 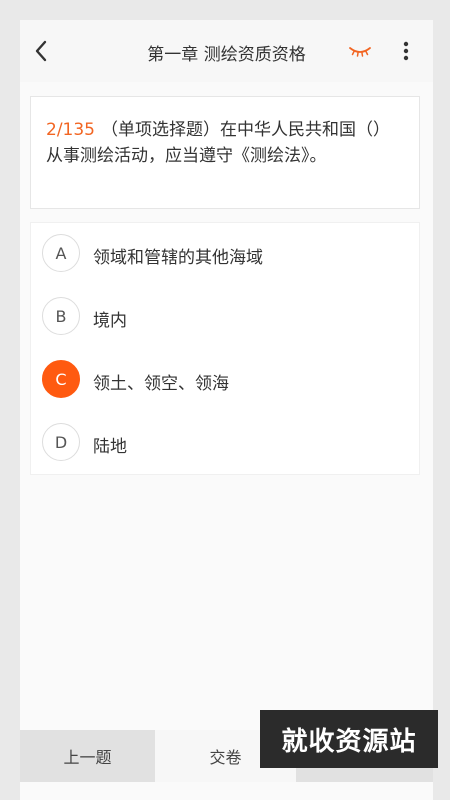 I want to click on chevron-left-icon, so click(x=41, y=51).